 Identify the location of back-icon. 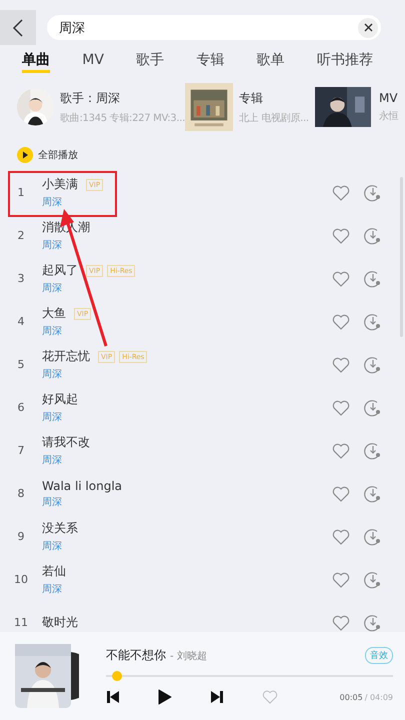
(18, 28).